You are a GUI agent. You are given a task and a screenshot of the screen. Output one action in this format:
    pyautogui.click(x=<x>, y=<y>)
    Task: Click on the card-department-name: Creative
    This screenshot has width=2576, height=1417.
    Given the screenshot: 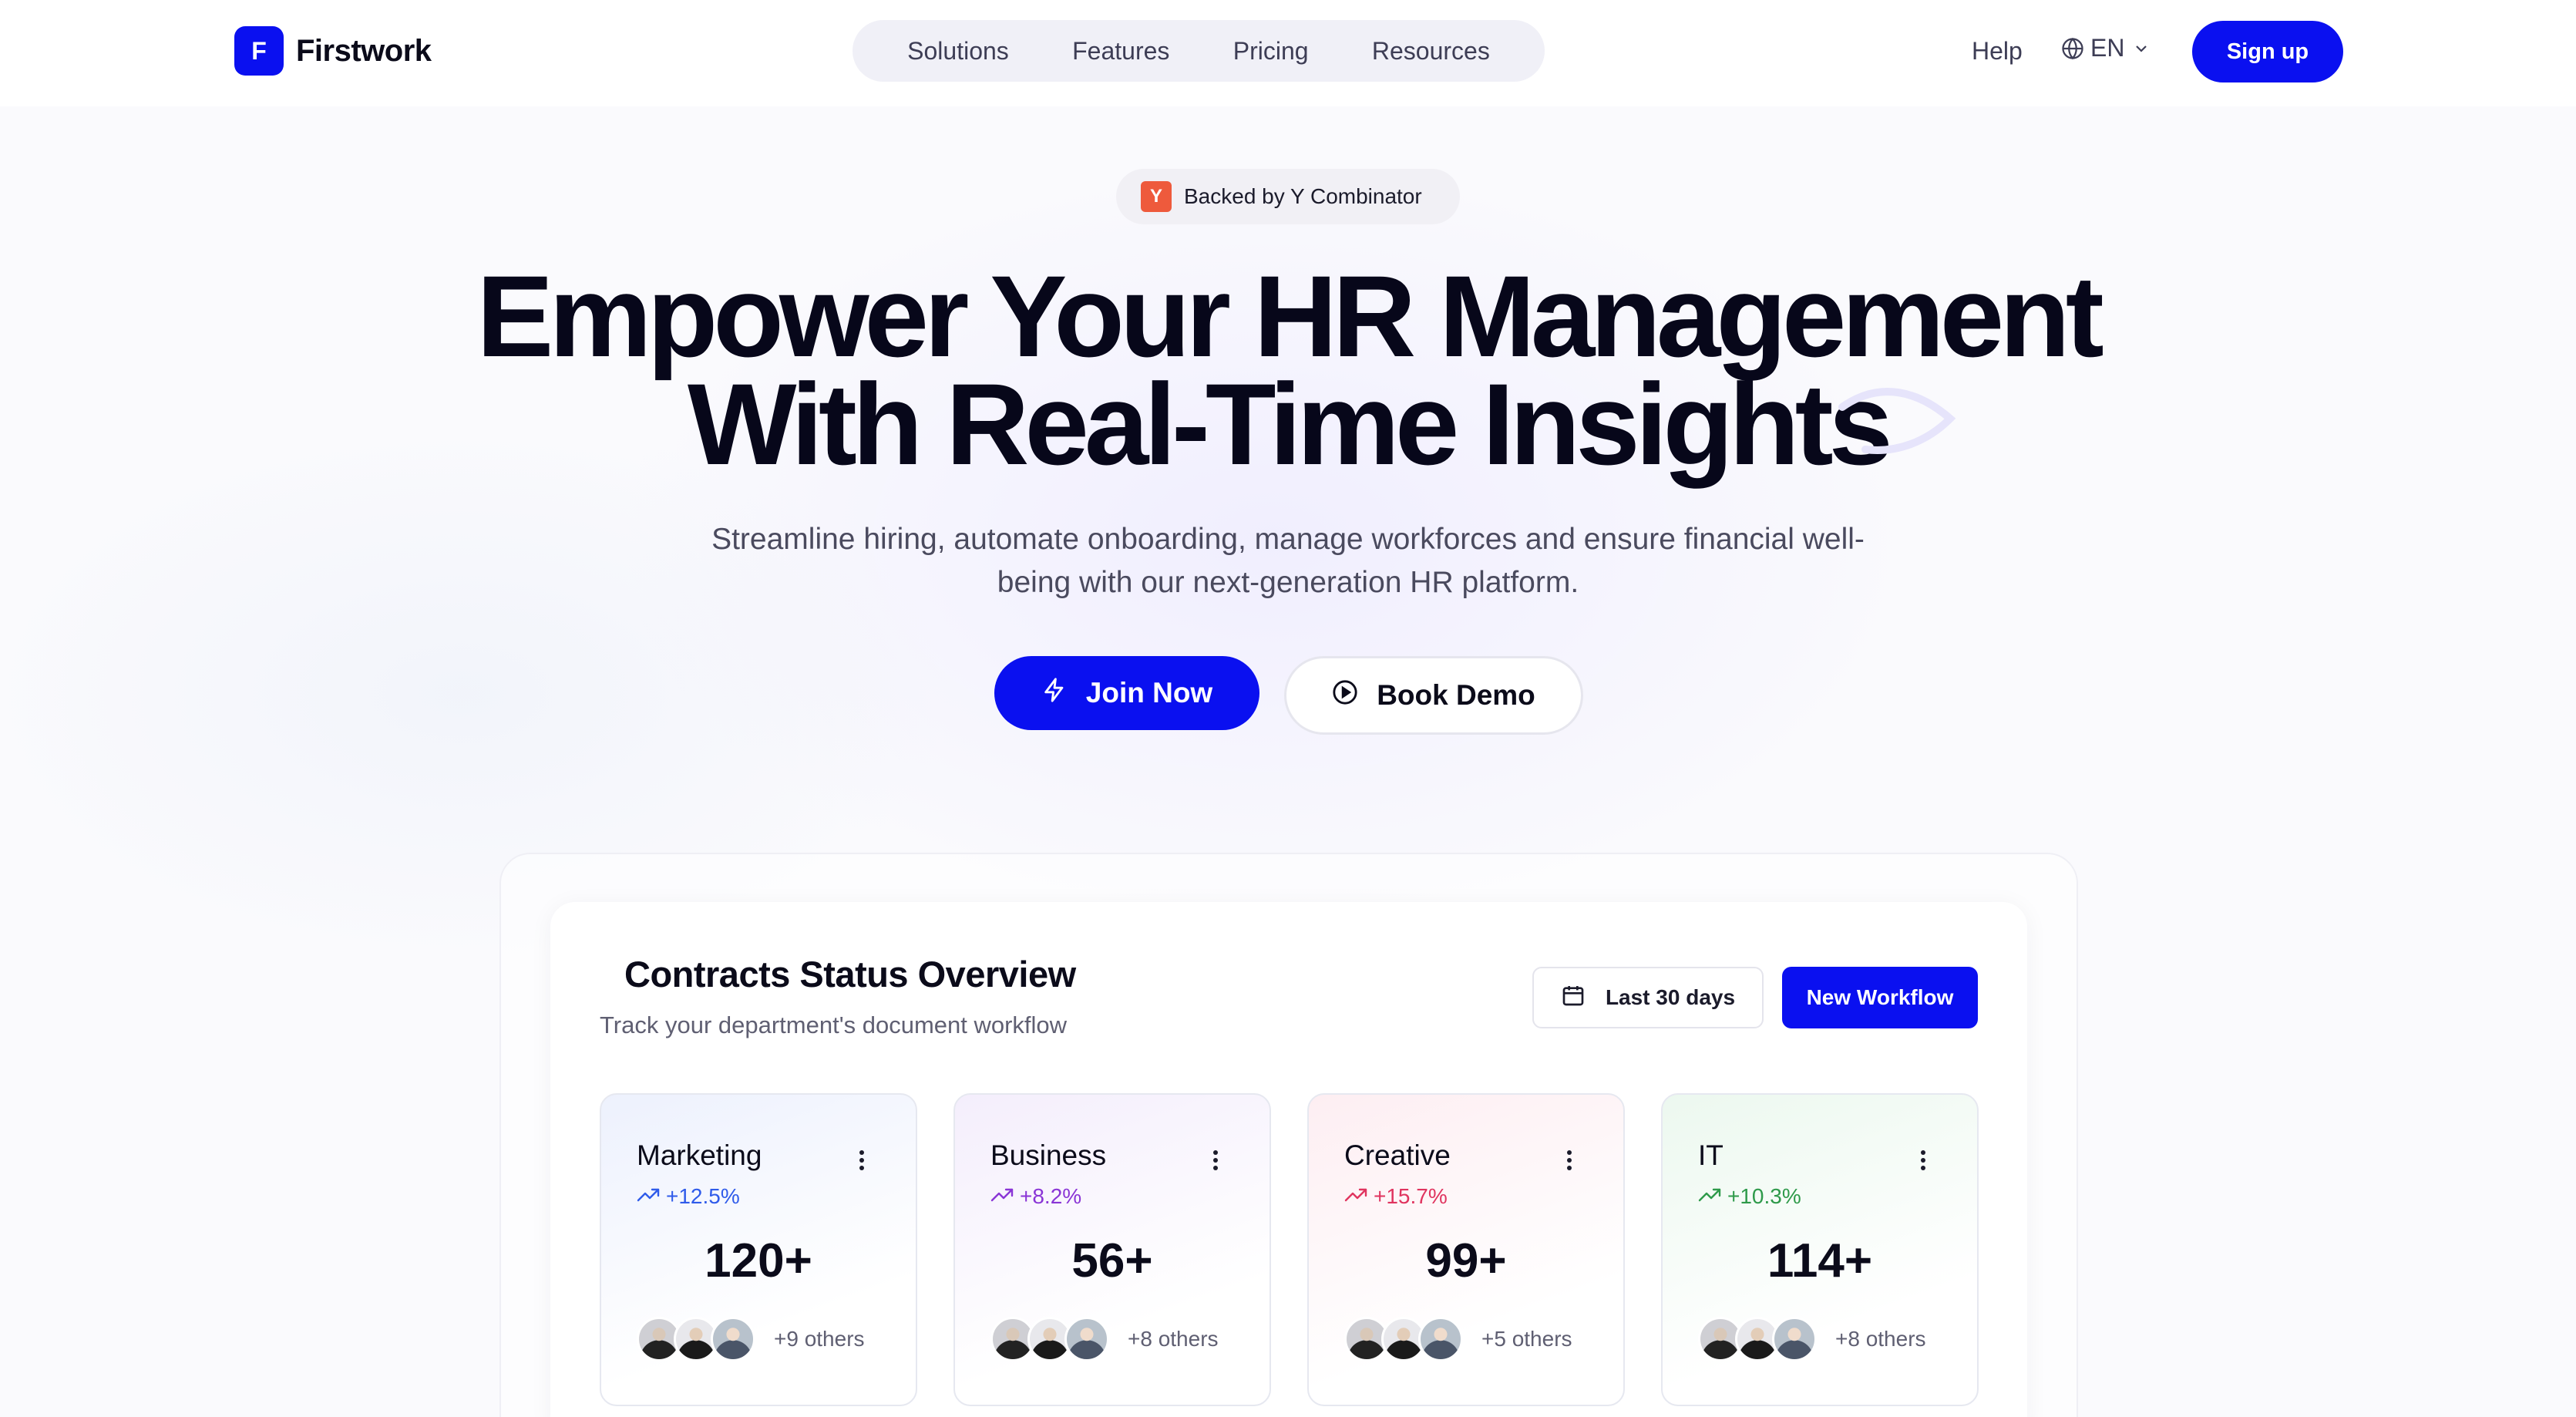 What is the action you would take?
    pyautogui.click(x=1397, y=1155)
    